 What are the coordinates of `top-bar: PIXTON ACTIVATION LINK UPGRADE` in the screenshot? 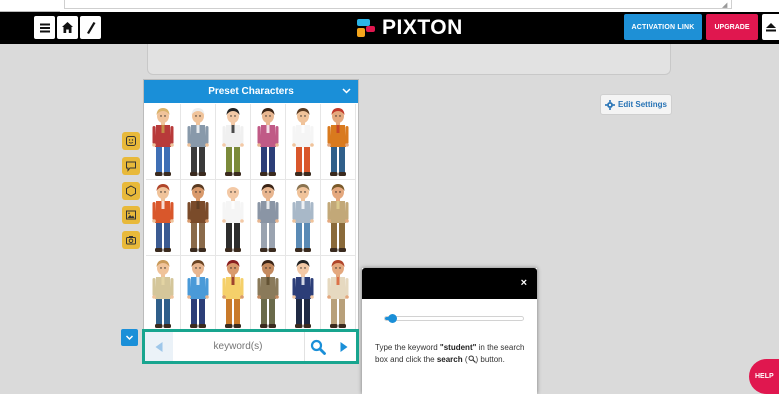 It's located at (389, 28).